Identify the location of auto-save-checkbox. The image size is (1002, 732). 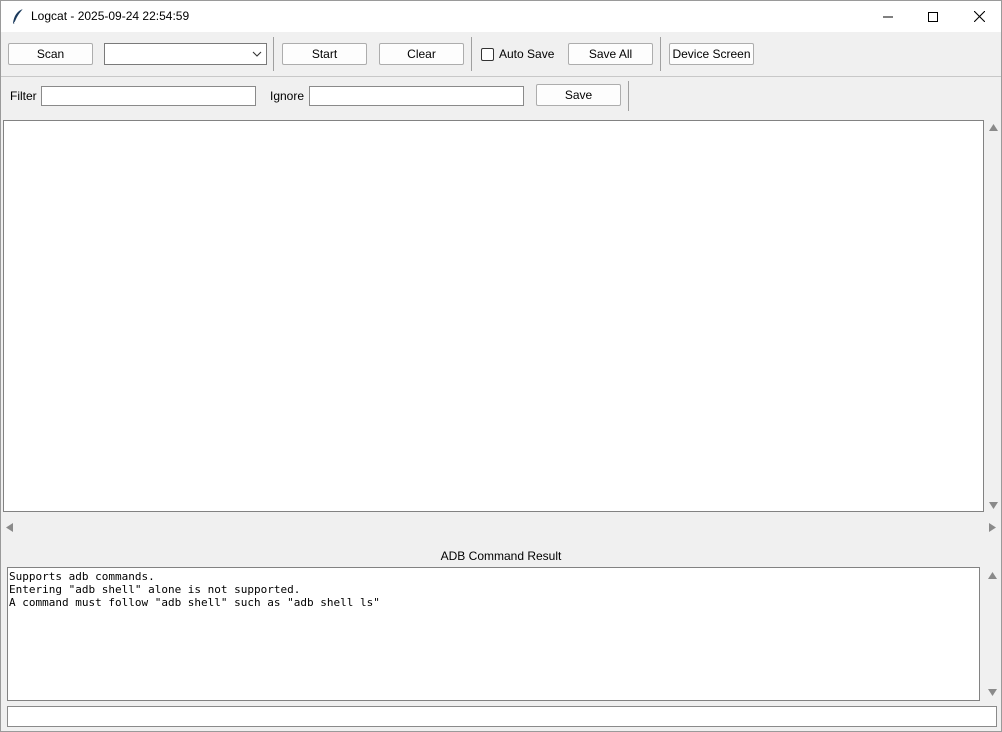
(487, 54).